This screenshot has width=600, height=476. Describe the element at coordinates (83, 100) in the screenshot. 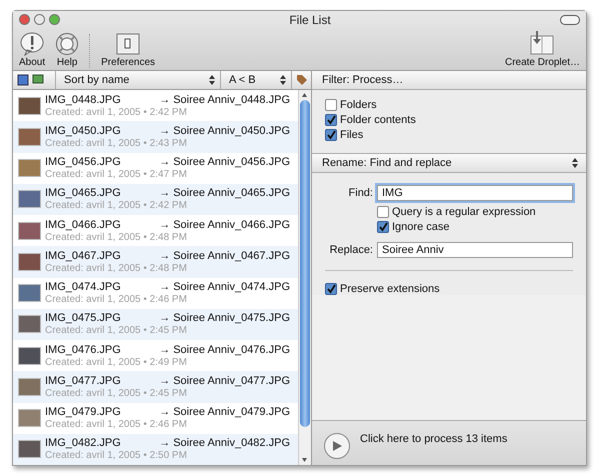

I see `file-name: IMG_0448.JPG` at that location.